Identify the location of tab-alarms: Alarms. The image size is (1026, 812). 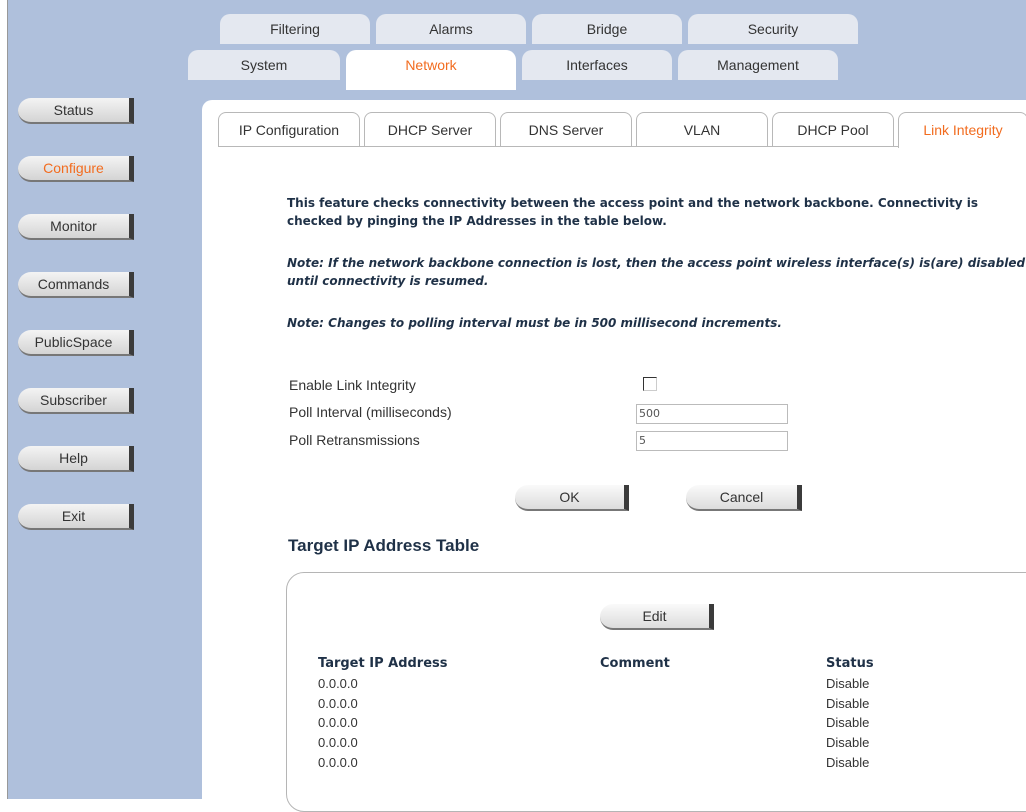
(451, 29).